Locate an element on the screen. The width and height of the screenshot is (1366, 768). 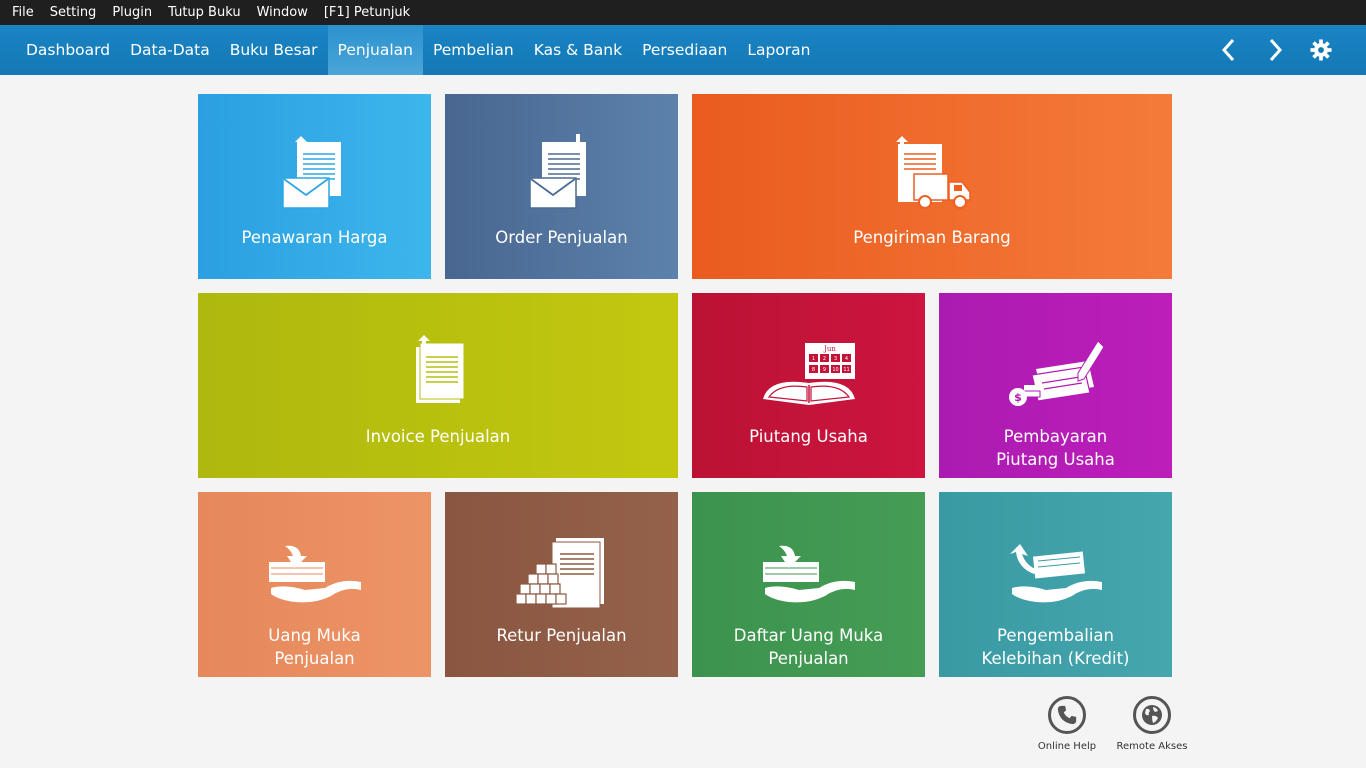
tile-pembayaran-piutang: $ Pembayaran Piutang Usaha is located at coordinates (1055, 385).